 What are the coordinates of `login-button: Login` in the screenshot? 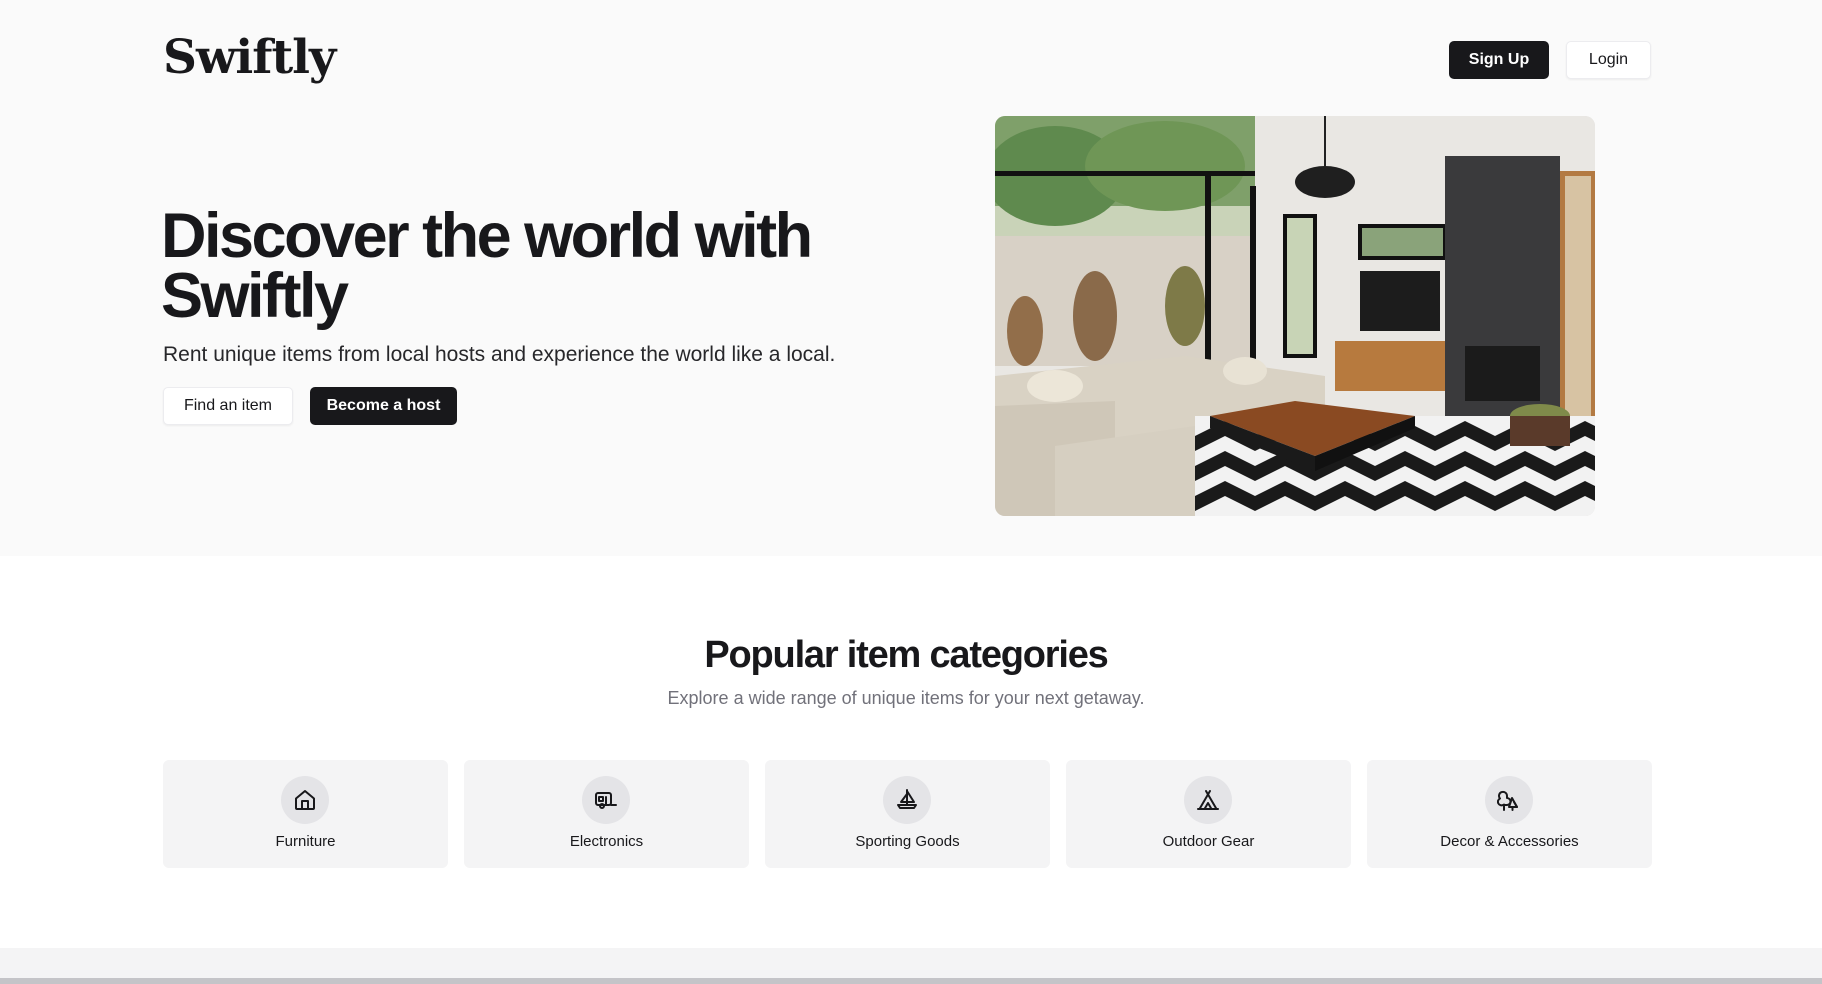 It's located at (1608, 60).